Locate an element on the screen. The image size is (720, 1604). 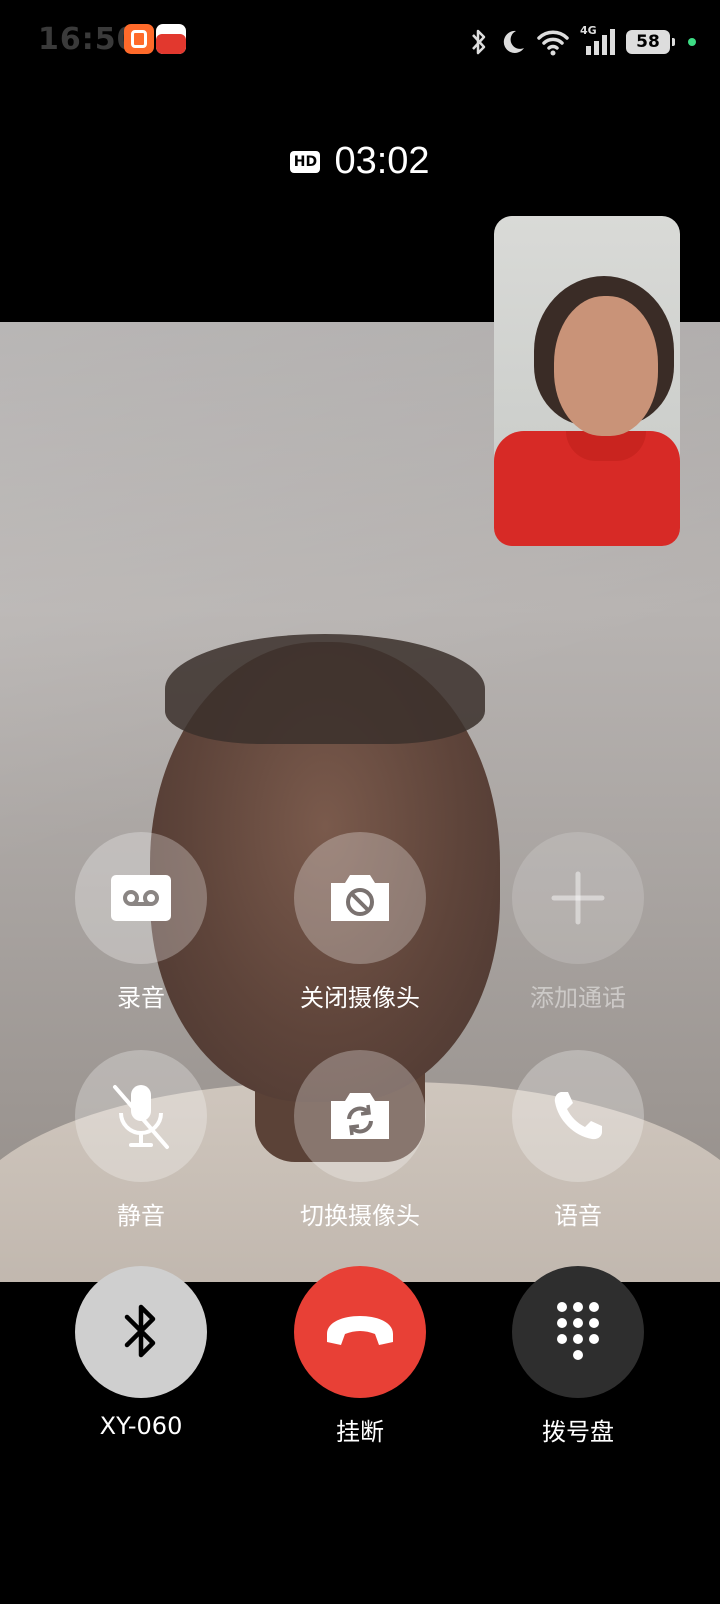
bluetooth-control: XY-060 is located at coordinates (141, 1353).